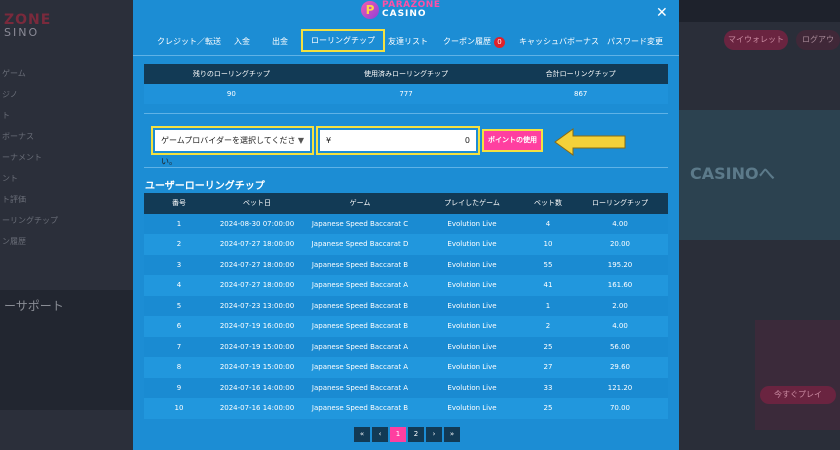 This screenshot has width=840, height=450. I want to click on provider-select: ゲームプロバイダーを選択してください。 ▼, so click(232, 148).